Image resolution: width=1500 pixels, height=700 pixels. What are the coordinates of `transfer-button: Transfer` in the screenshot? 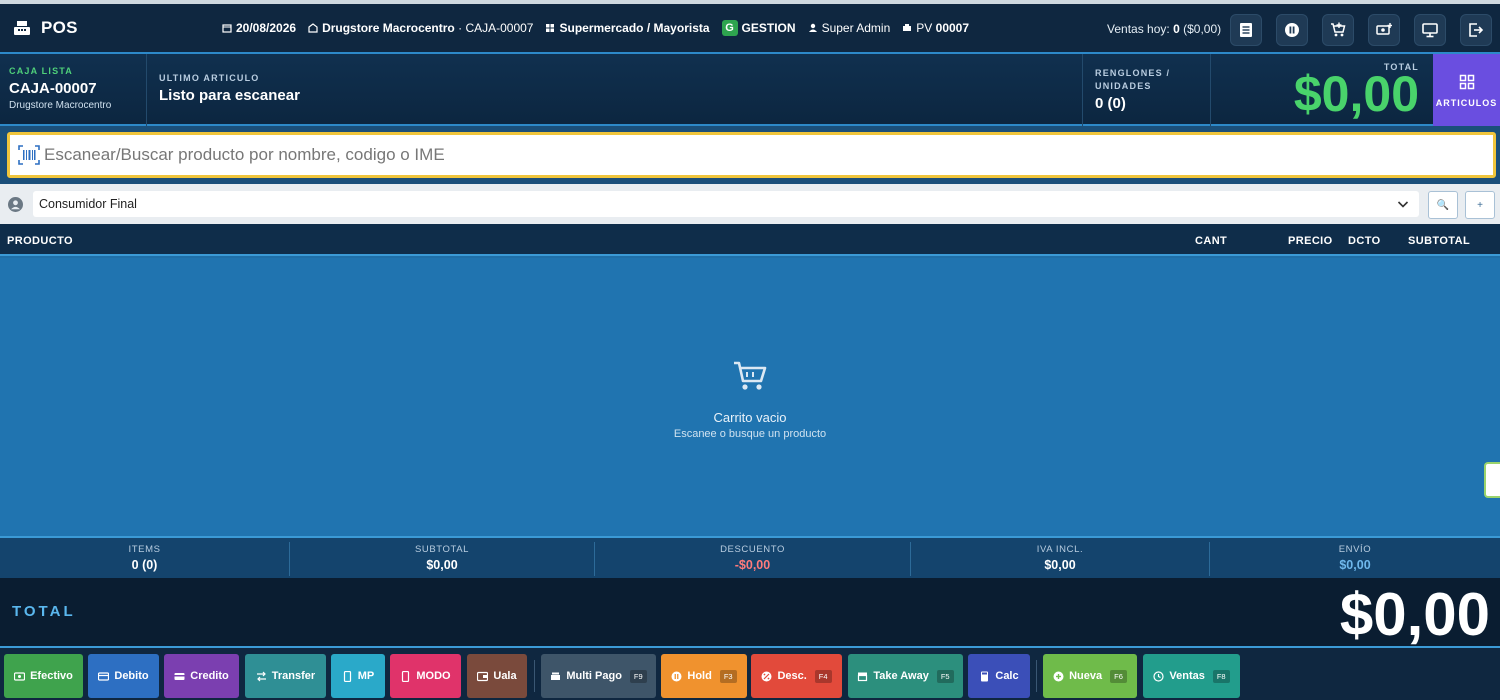 It's located at (285, 676).